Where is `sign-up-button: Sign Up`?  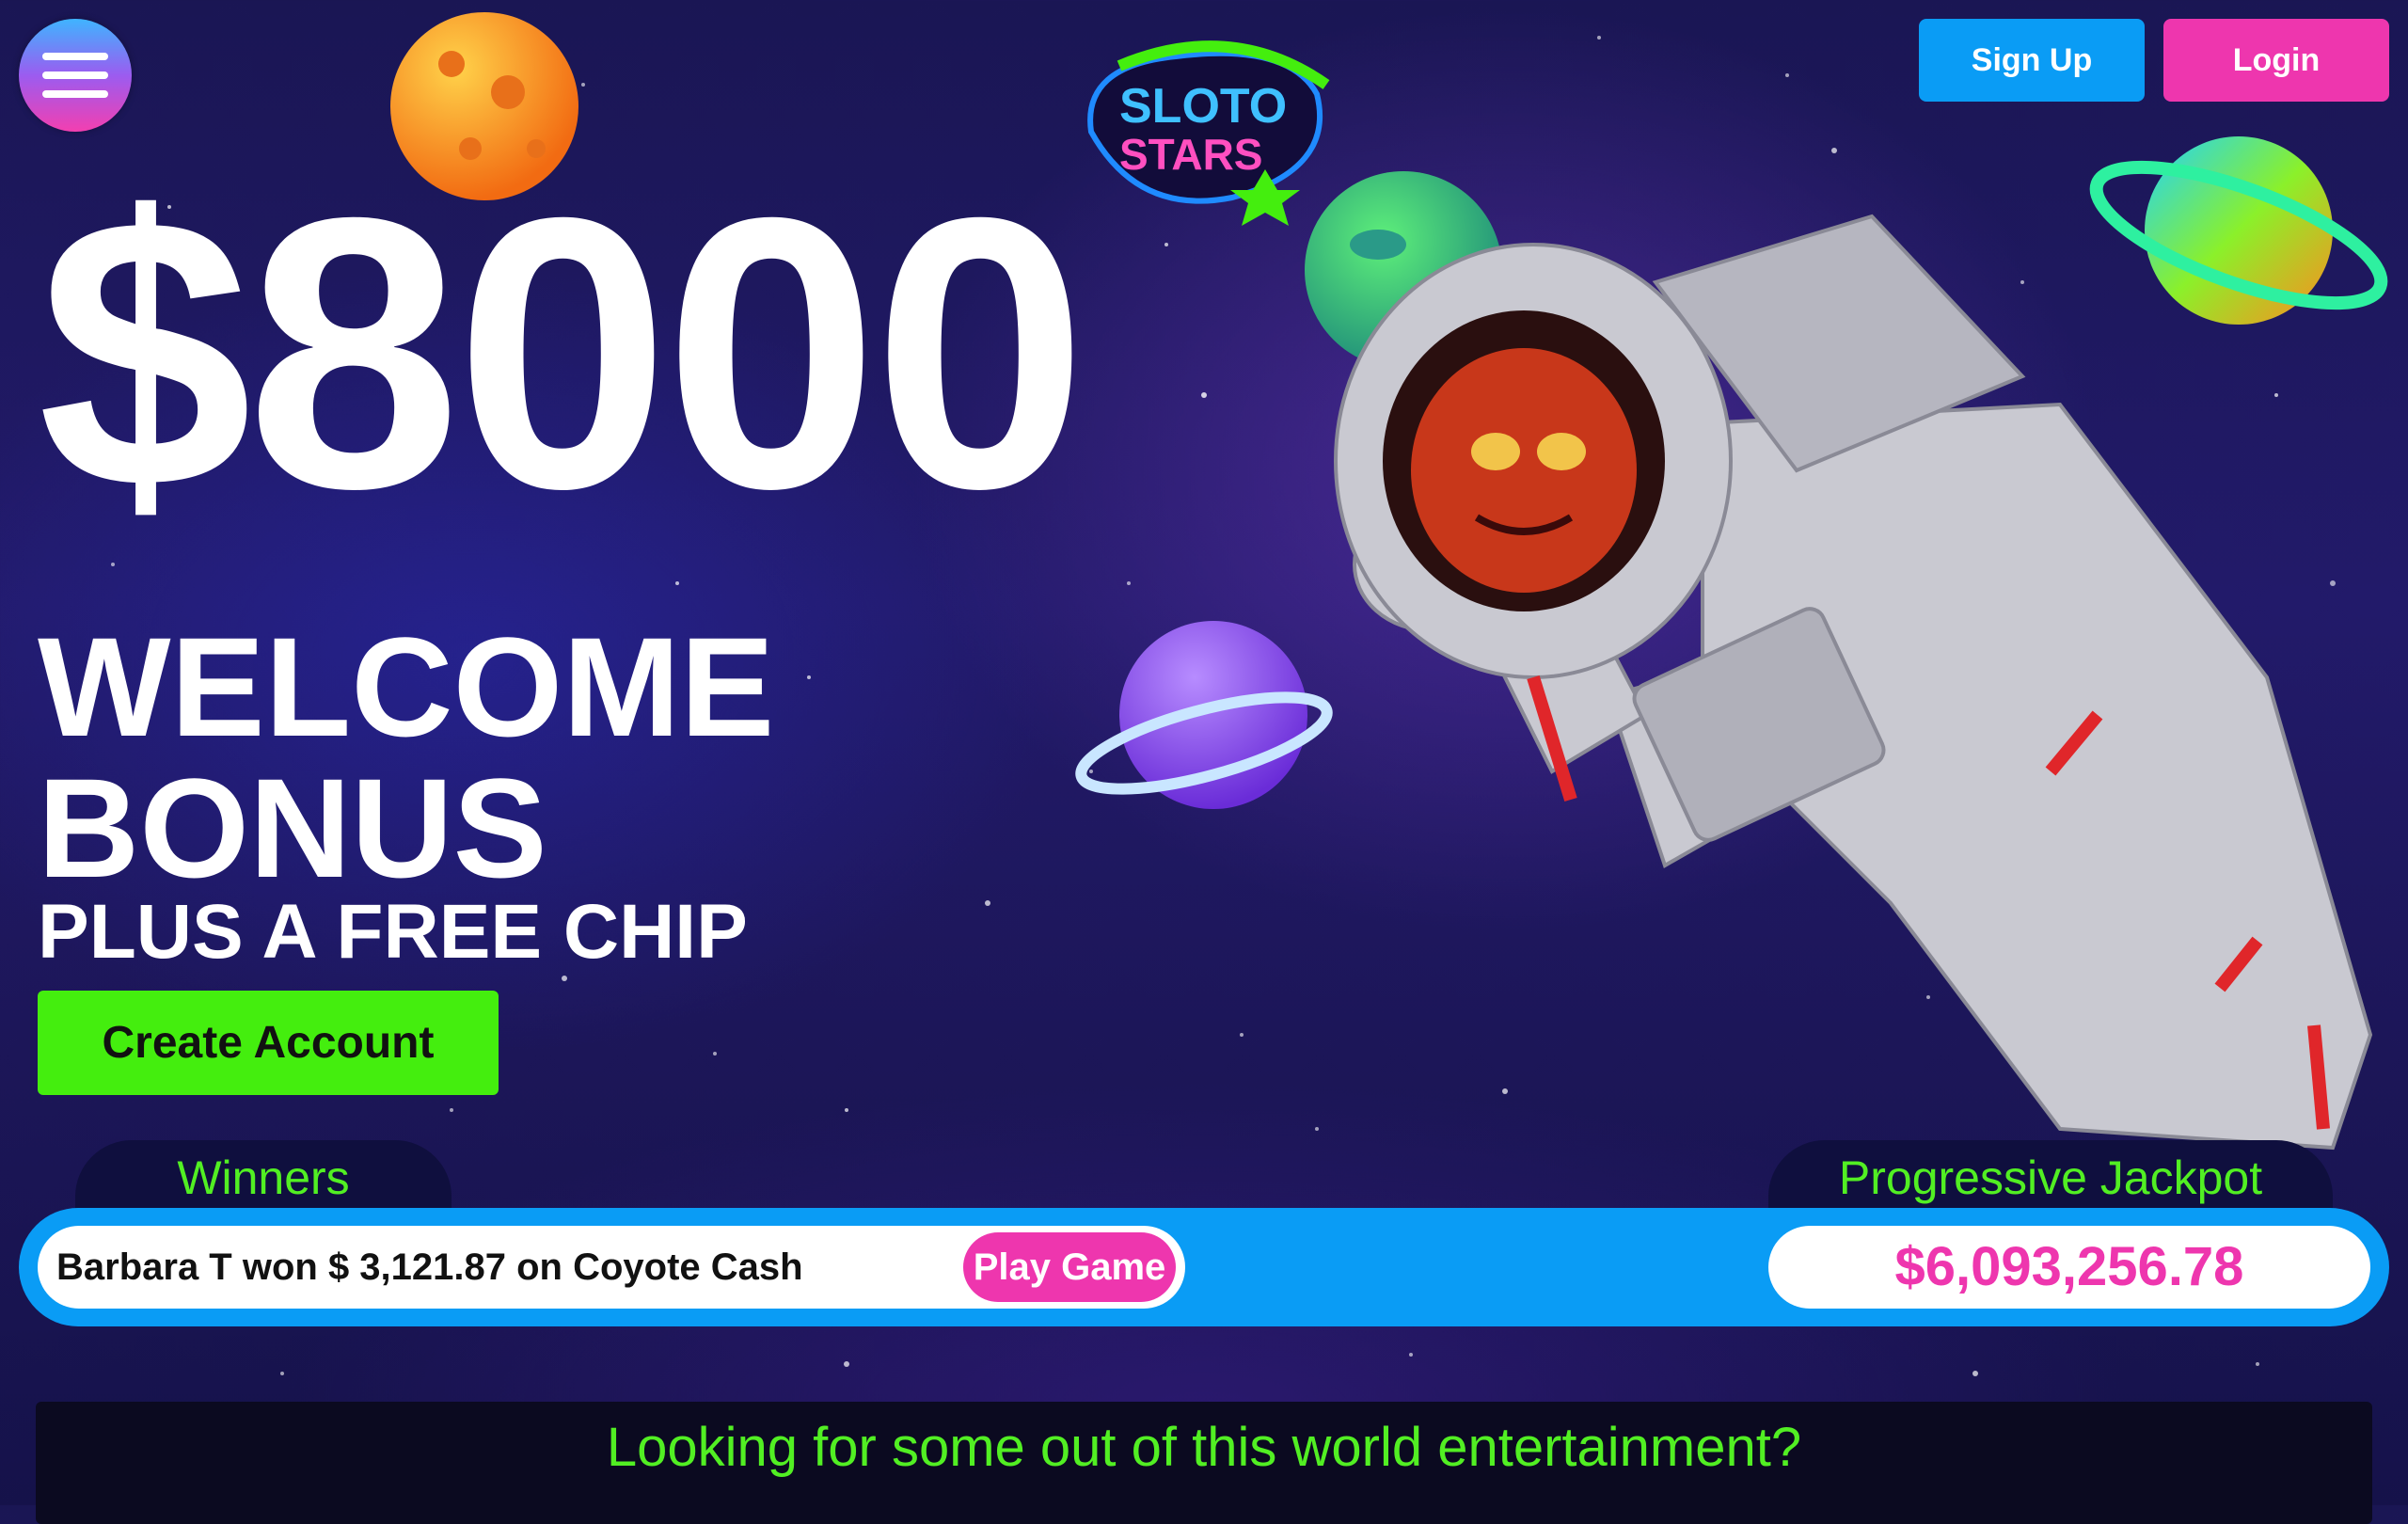 sign-up-button: Sign Up is located at coordinates (2032, 60).